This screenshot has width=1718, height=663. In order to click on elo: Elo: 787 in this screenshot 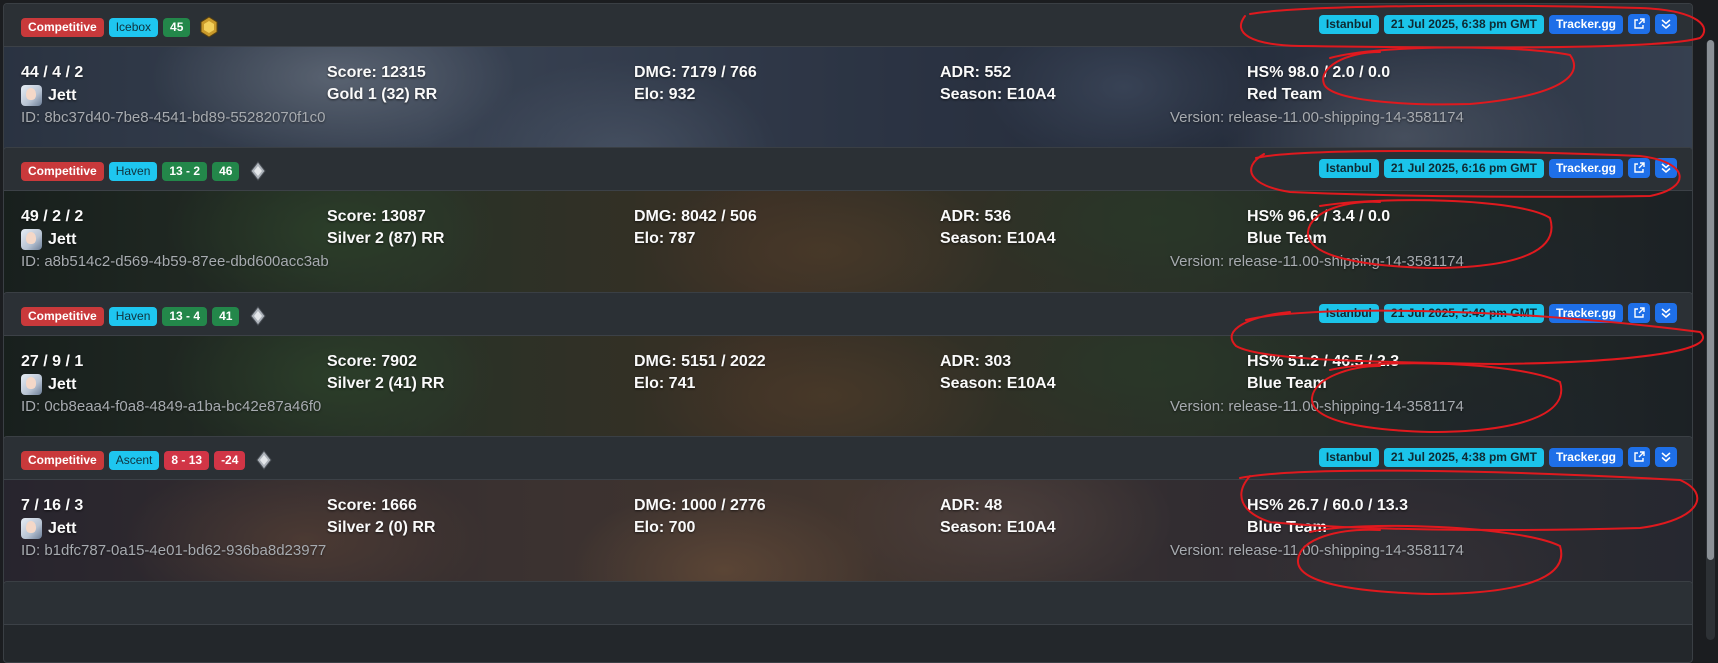, I will do `click(665, 238)`.